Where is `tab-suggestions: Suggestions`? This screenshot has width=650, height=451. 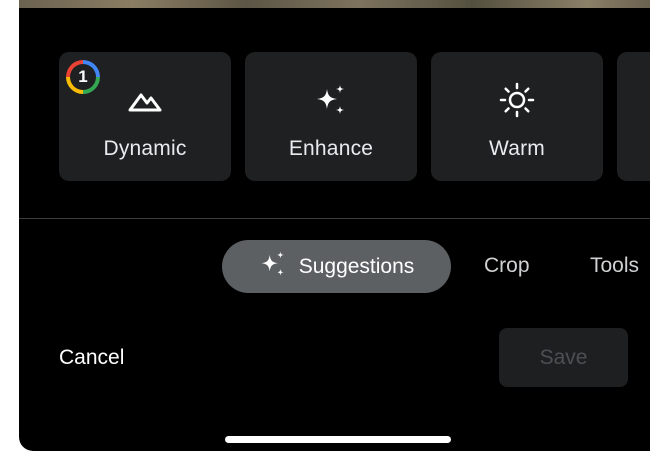
tab-suggestions: Suggestions is located at coordinates (336, 266).